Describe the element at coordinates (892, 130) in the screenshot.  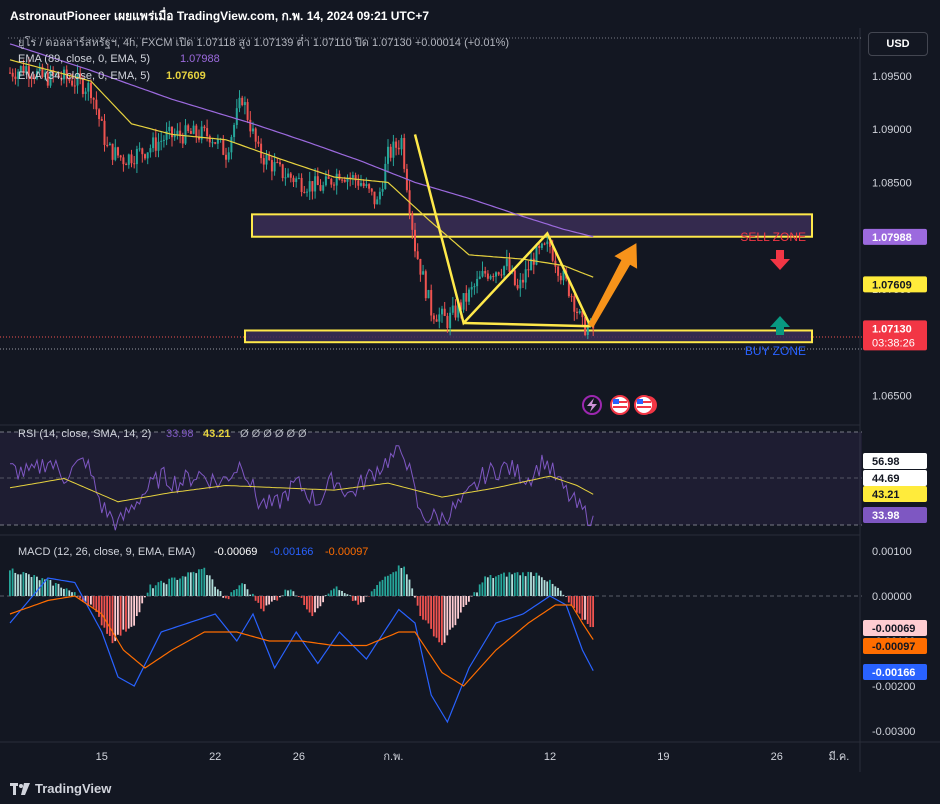
I see `price-tick-label: 1.09000` at that location.